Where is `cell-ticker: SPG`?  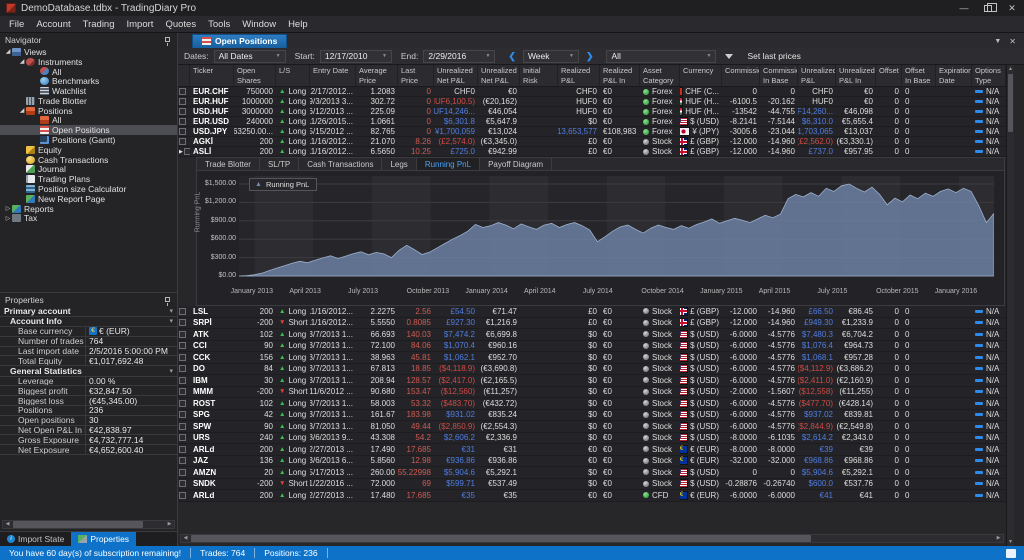 cell-ticker: SPG is located at coordinates (212, 415).